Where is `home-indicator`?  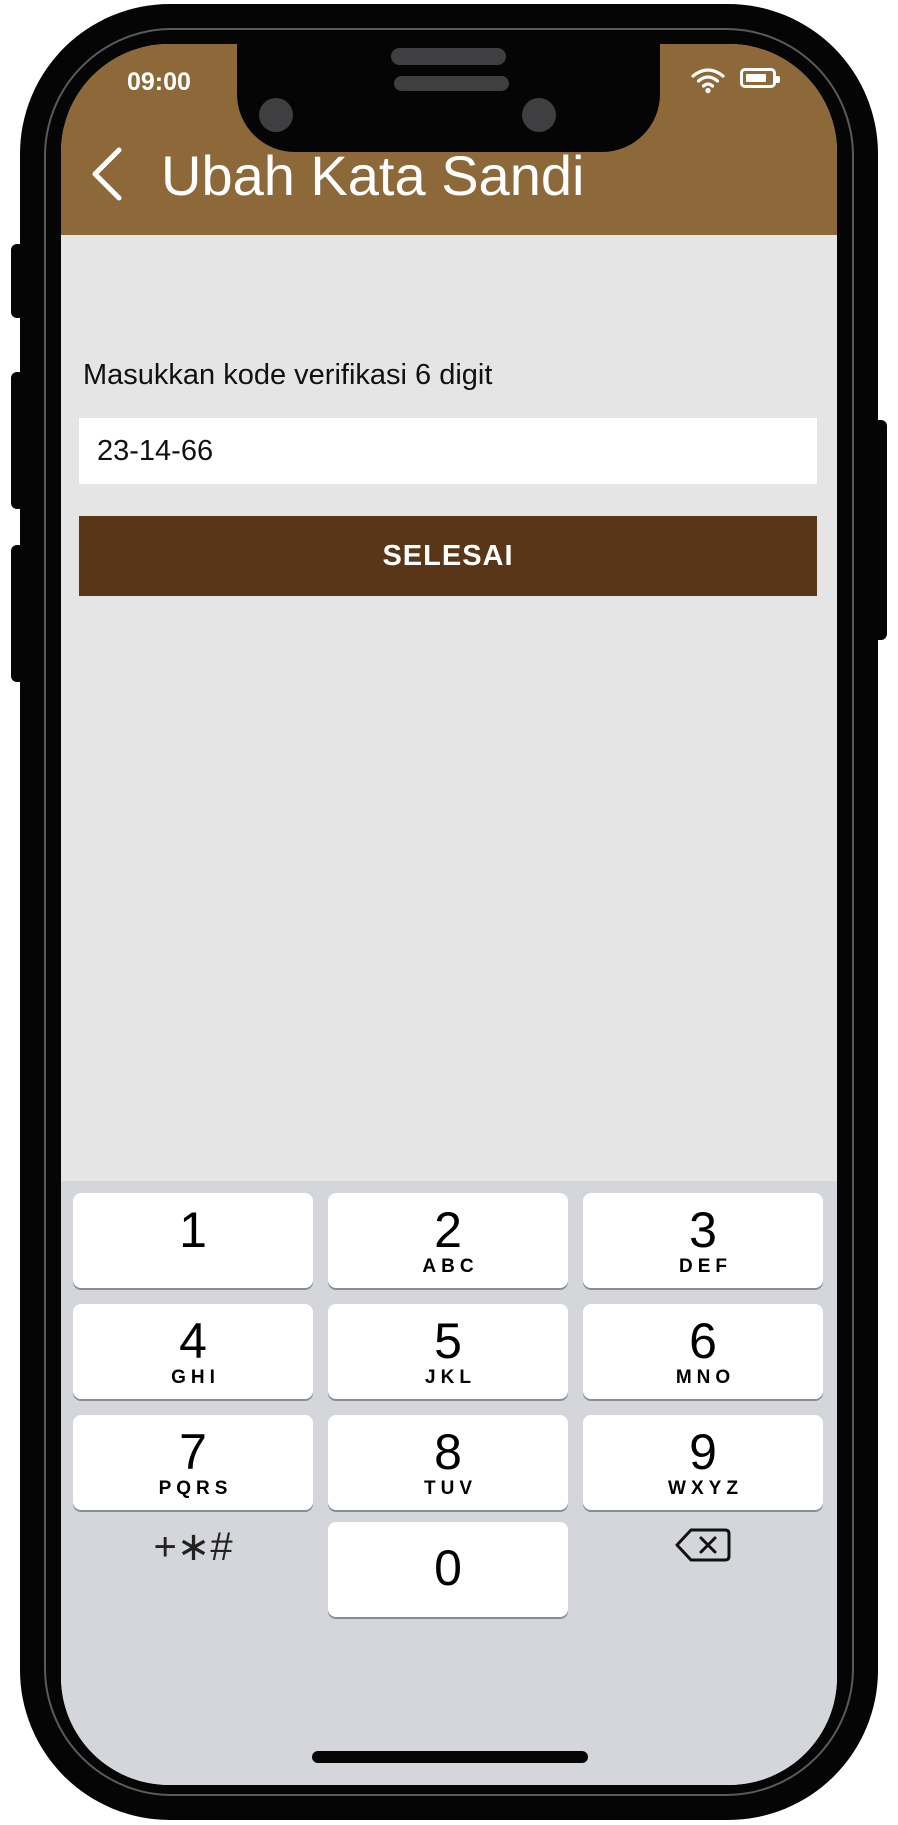
home-indicator is located at coordinates (450, 1757).